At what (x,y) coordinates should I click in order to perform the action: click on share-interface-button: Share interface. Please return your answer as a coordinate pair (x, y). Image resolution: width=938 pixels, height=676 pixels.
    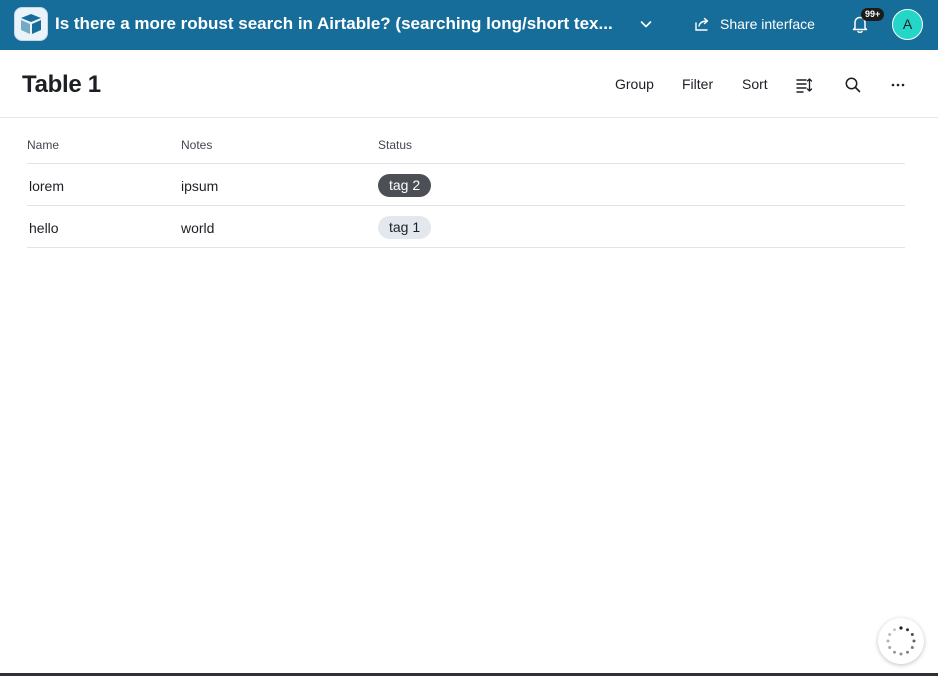
    Looking at the image, I should click on (754, 24).